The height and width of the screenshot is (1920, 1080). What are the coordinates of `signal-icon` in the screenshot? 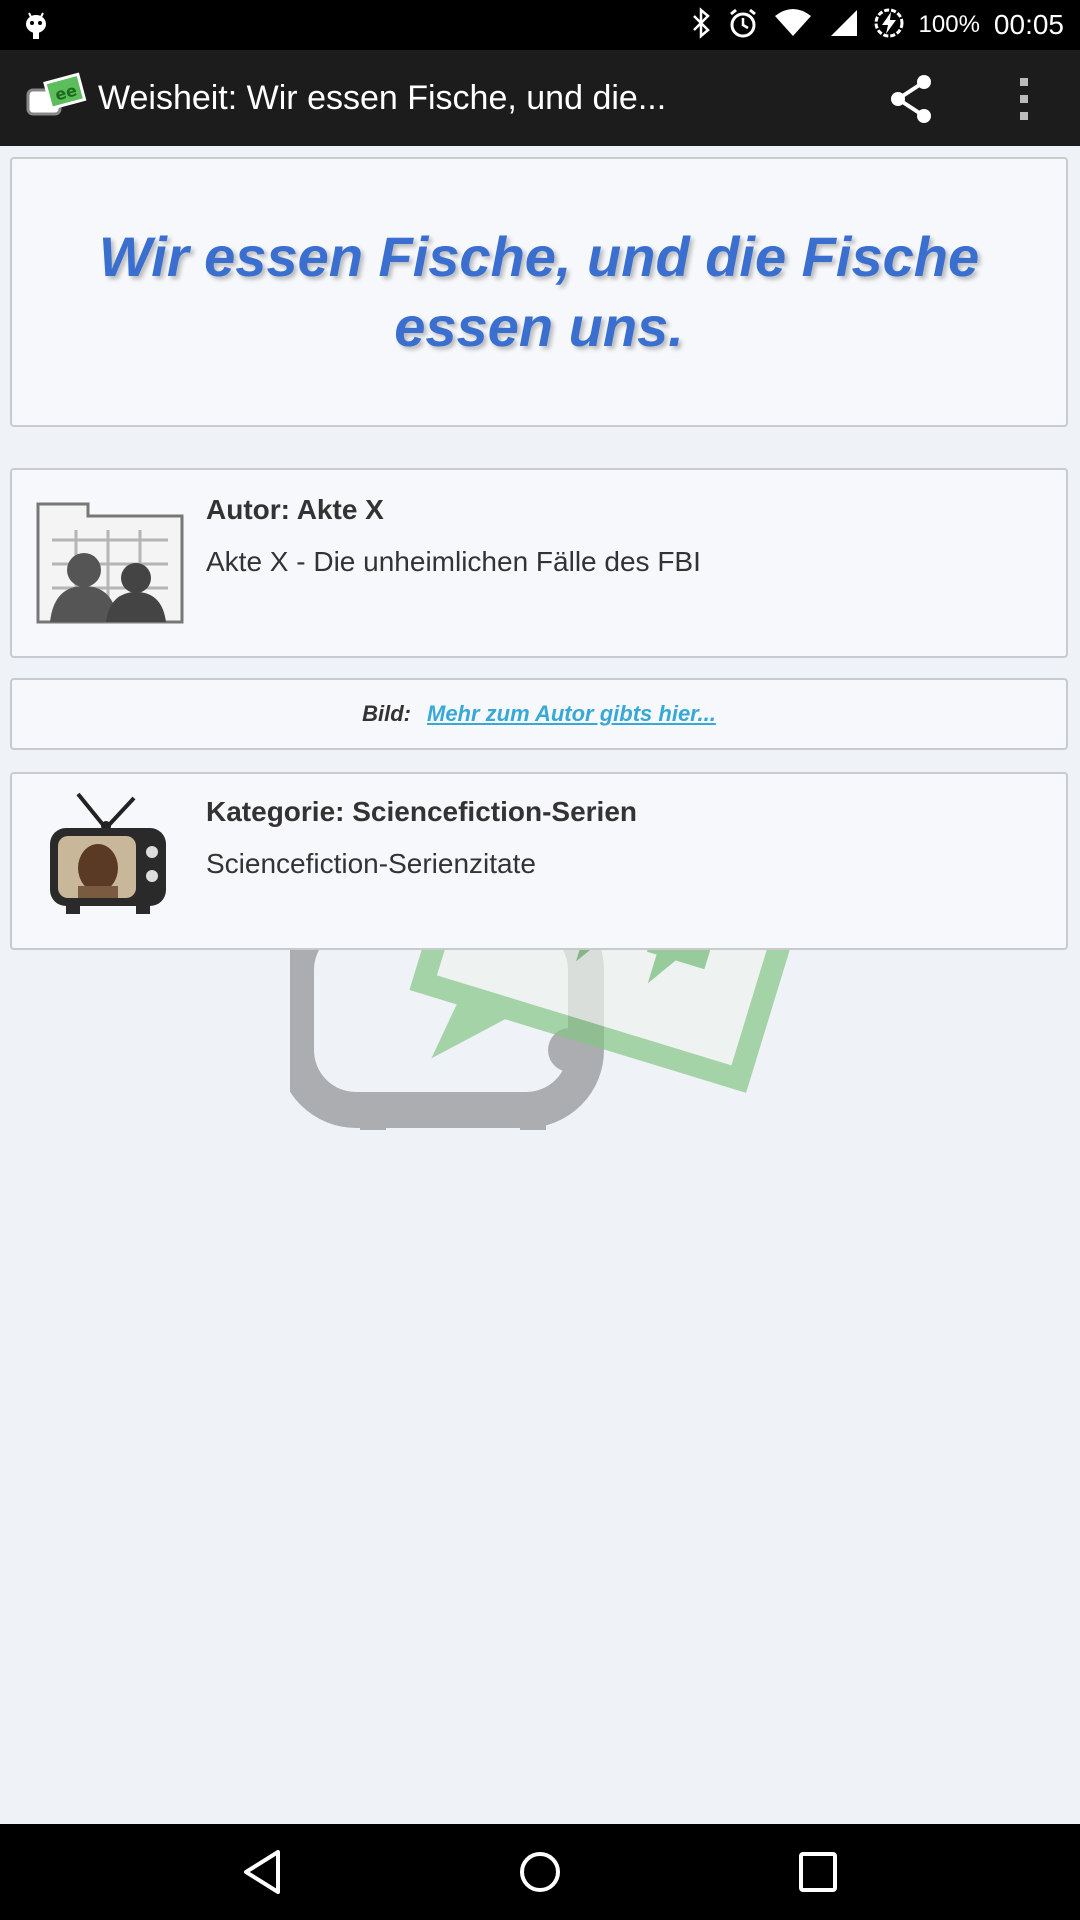 It's located at (843, 25).